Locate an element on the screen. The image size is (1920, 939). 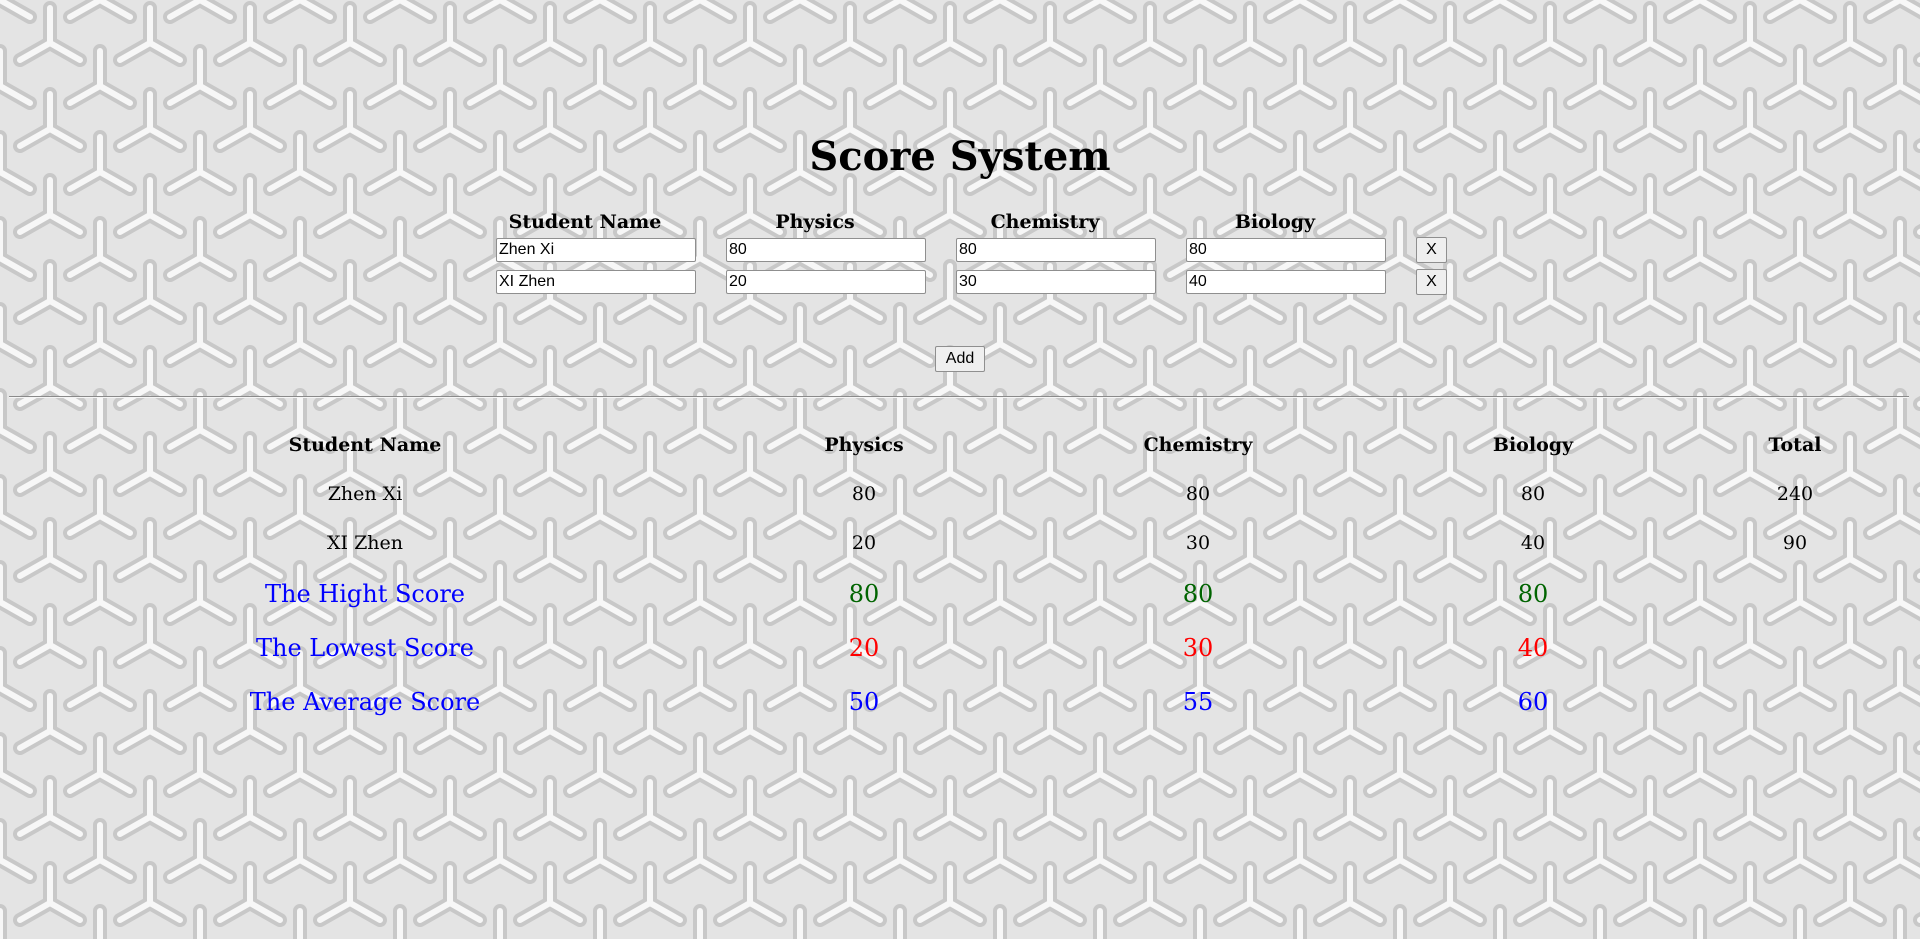
highest-physics: 80 is located at coordinates (864, 594).